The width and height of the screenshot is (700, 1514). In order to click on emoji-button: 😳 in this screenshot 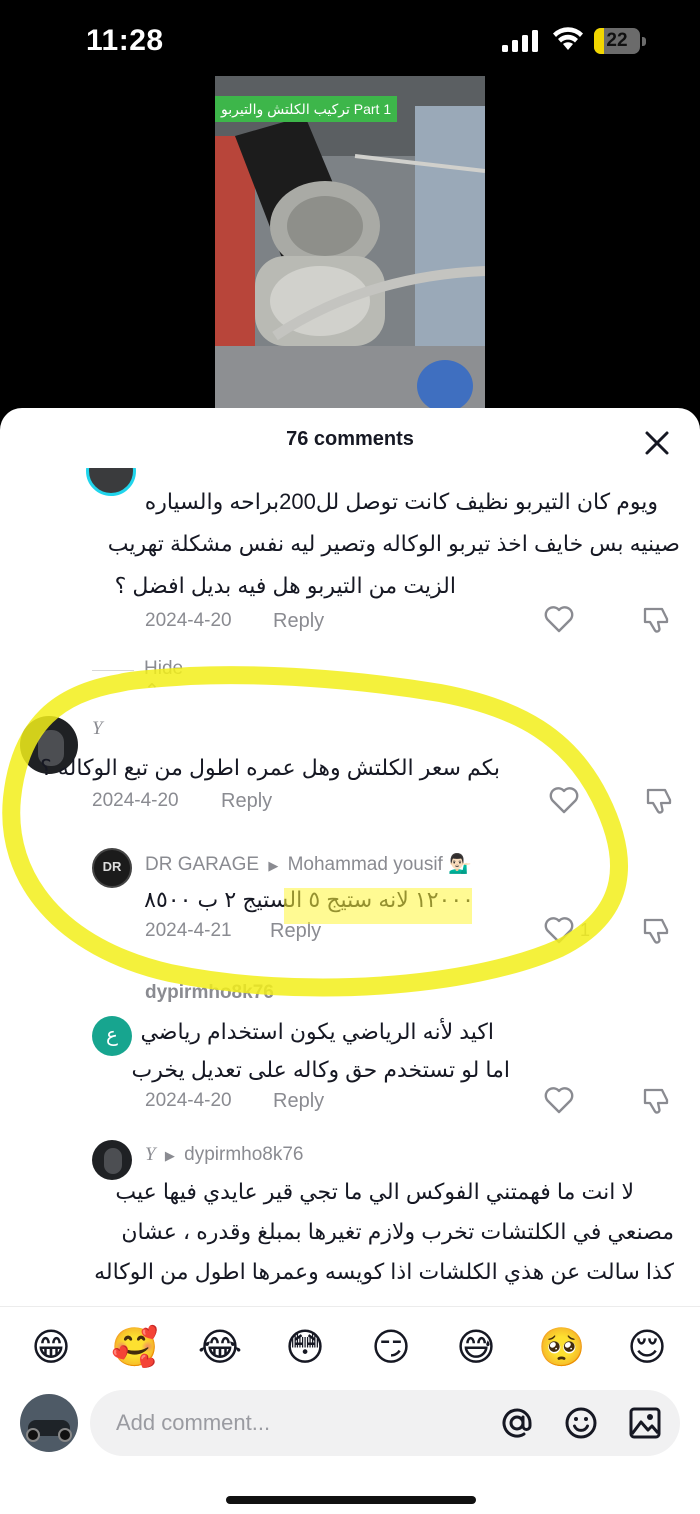, I will do `click(305, 1347)`.